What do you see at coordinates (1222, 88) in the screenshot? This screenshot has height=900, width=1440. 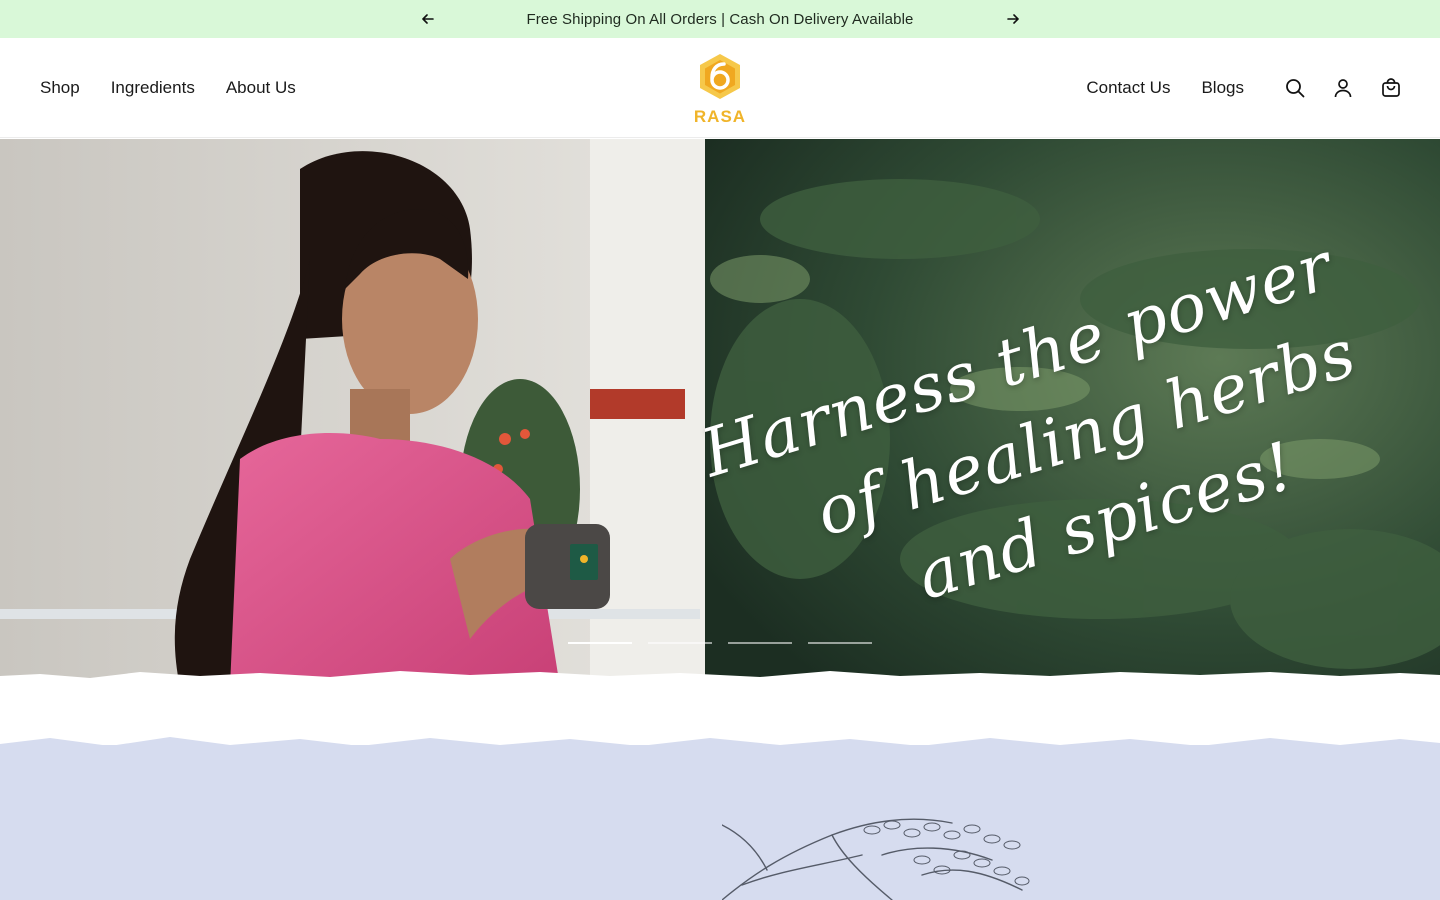 I see `nav-blogs: Blogs` at bounding box center [1222, 88].